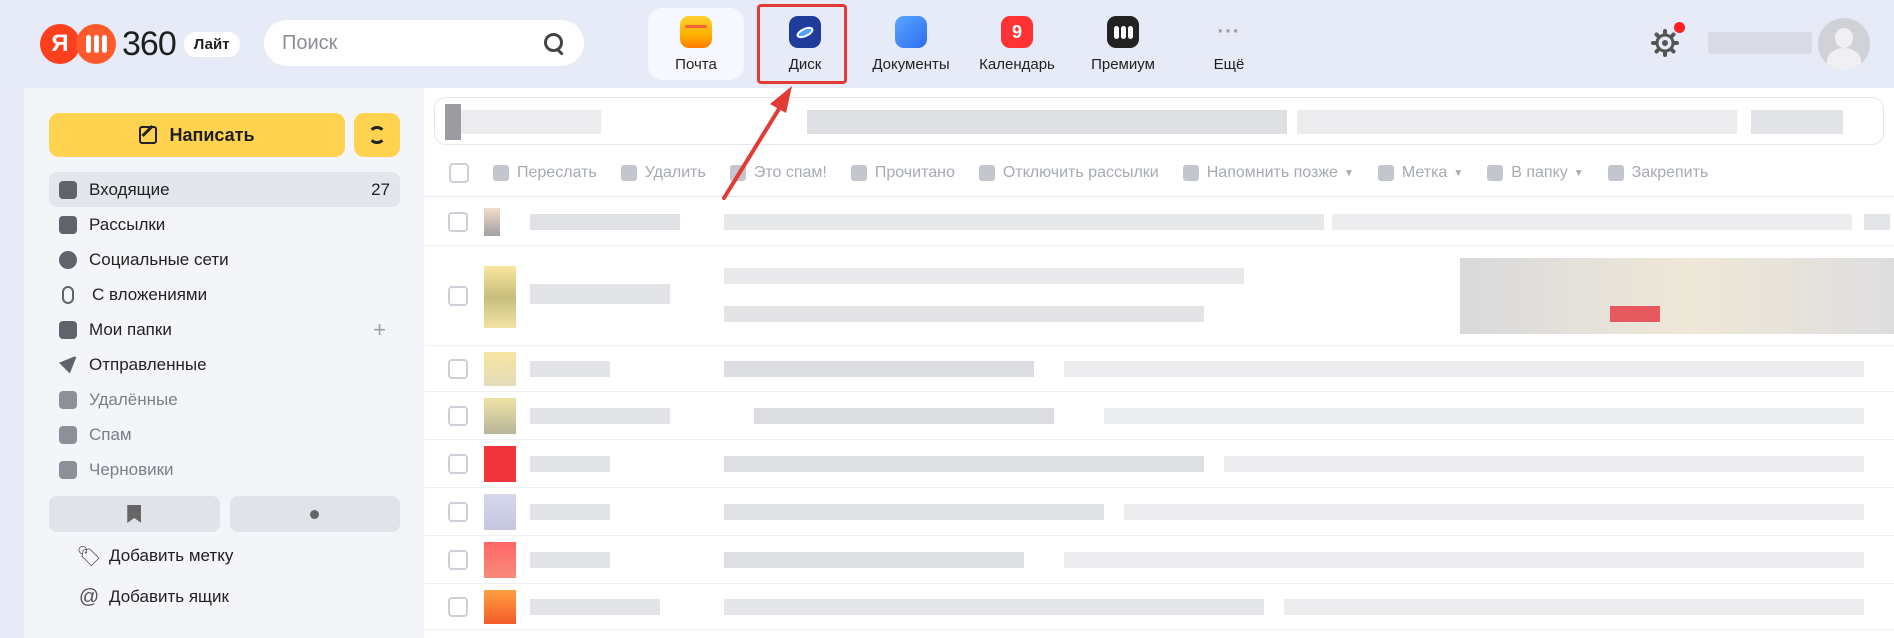 This screenshot has height=638, width=1894. What do you see at coordinates (89, 596) in the screenshot?
I see `at-icon: @` at bounding box center [89, 596].